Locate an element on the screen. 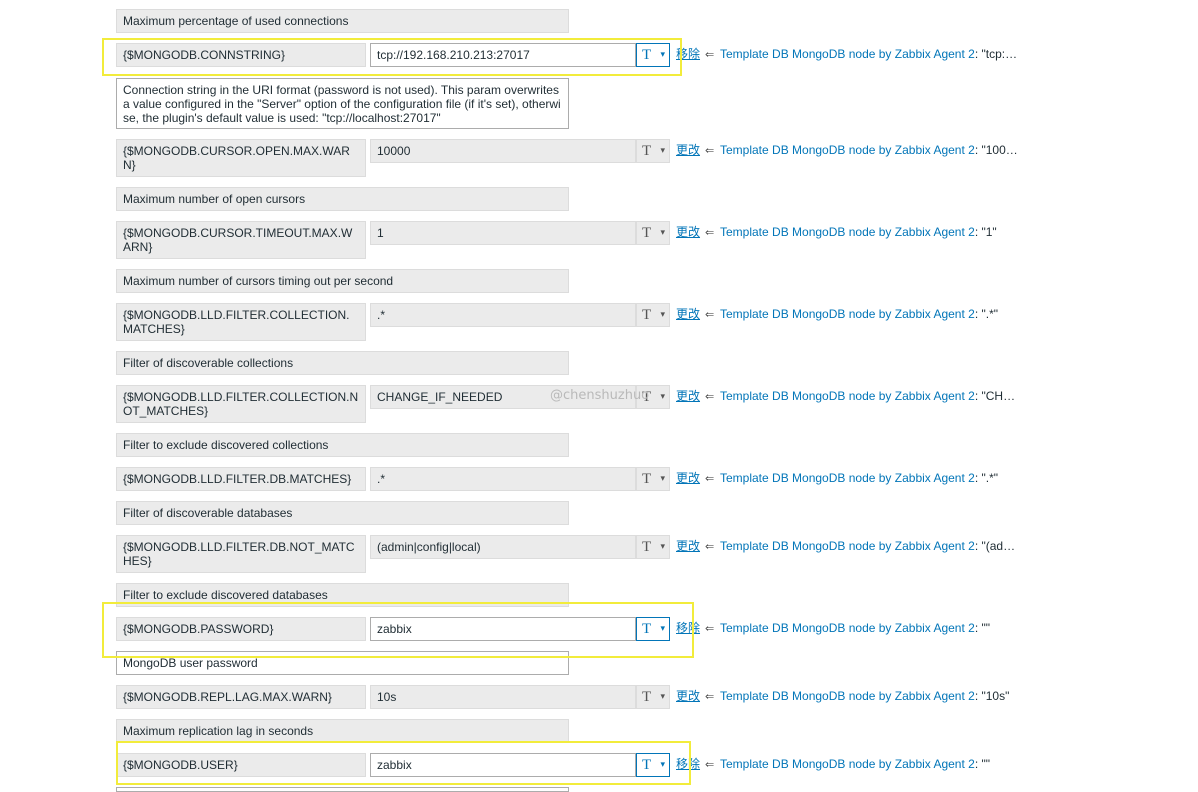 Image resolution: width=1198 pixels, height=792 pixels. macro-name-field: {$MONGODB.PASSWORD} is located at coordinates (241, 629).